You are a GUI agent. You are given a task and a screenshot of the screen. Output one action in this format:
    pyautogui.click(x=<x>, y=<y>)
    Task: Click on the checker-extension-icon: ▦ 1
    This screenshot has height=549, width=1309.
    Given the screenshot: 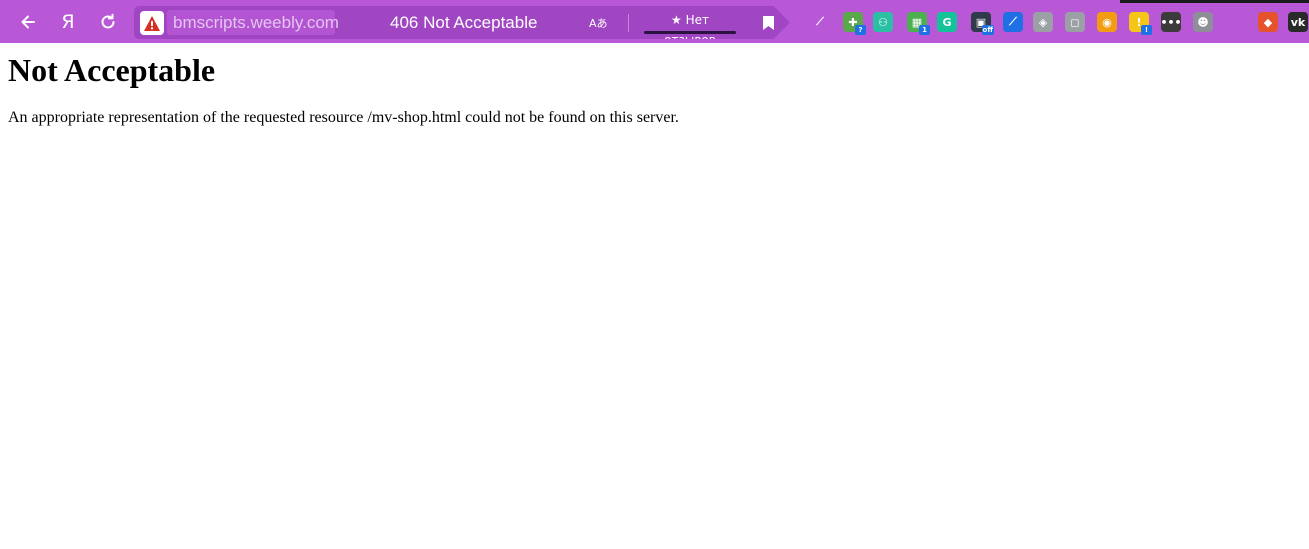 What is the action you would take?
    pyautogui.click(x=918, y=23)
    